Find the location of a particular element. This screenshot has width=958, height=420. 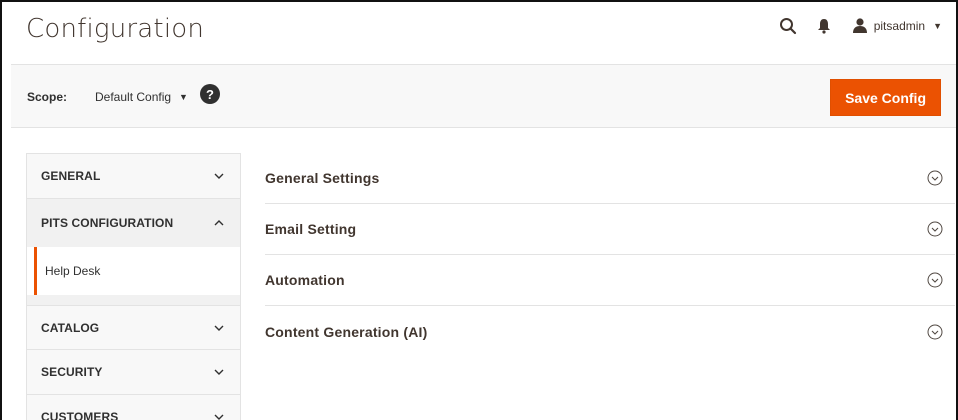

sidebar-item-label: PITS CONFIGURATION is located at coordinates (107, 223).